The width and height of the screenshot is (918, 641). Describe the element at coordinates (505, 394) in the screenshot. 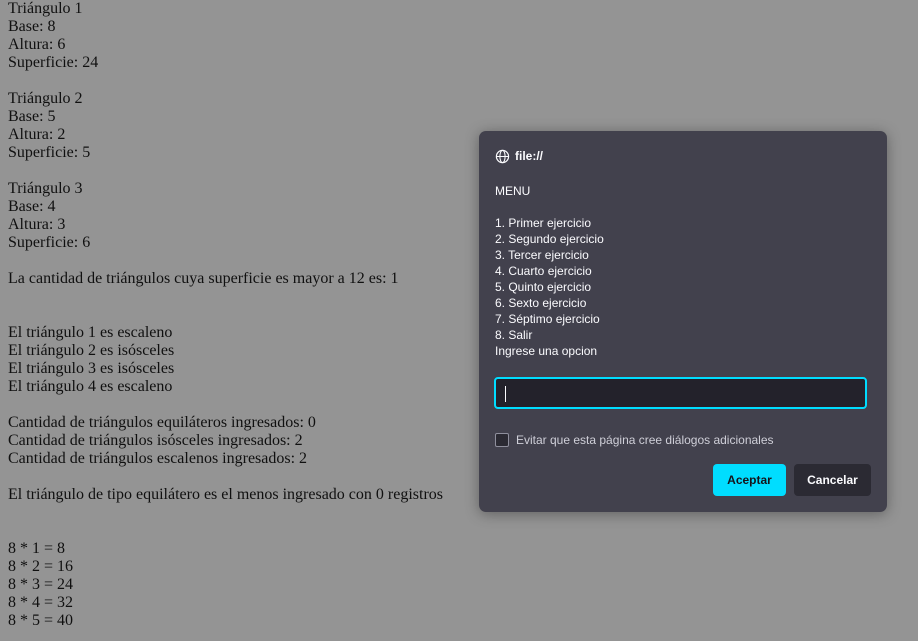

I see `text-caret` at that location.